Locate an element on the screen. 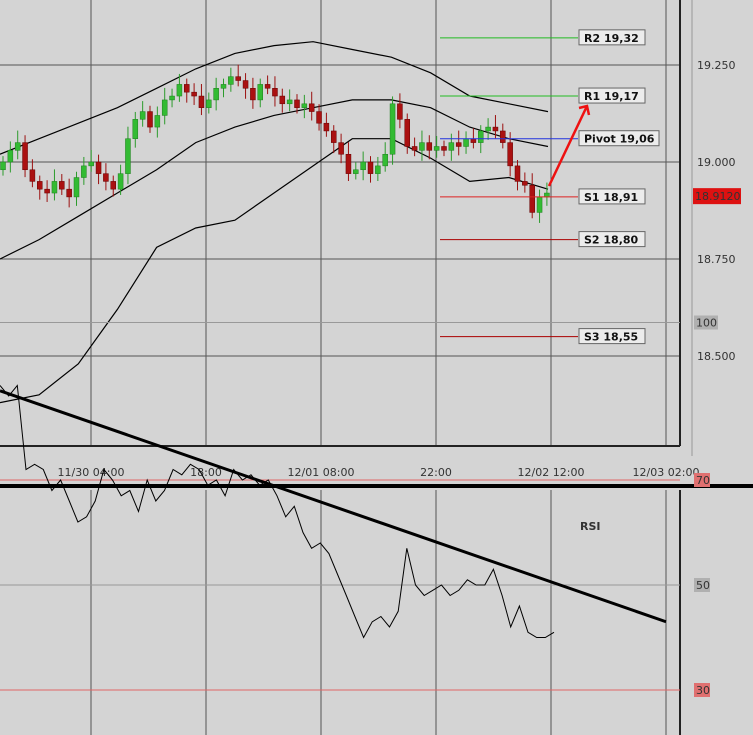 The image size is (753, 735). price-tick-label: 18.750 is located at coordinates (716, 259).